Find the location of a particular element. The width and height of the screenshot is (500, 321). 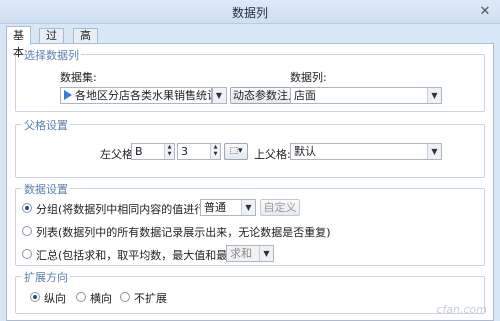

upper-parent-select: 默认 ▼ is located at coordinates (366, 151).